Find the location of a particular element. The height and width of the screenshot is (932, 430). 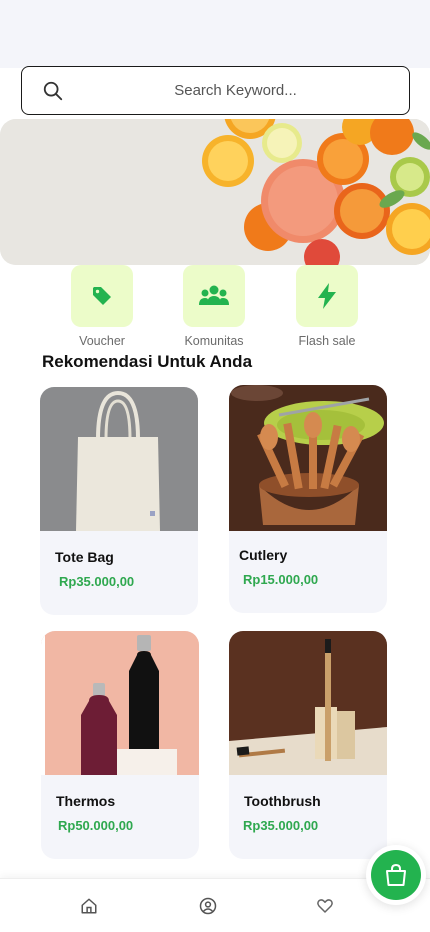

category-flash-sale: Flash sale is located at coordinates (327, 306).